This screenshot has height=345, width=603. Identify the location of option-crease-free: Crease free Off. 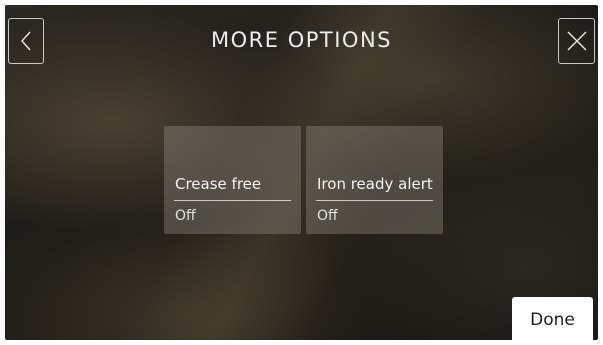
(232, 180).